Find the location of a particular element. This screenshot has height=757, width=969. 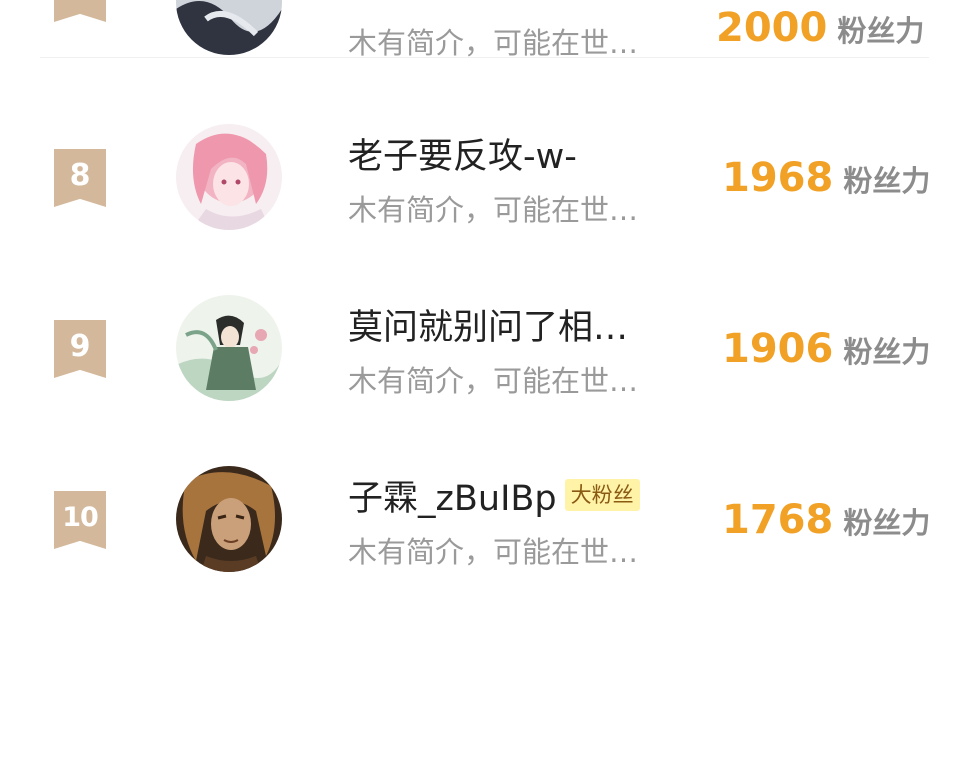

fan-power: 1906 粉丝力 is located at coordinates (826, 349).